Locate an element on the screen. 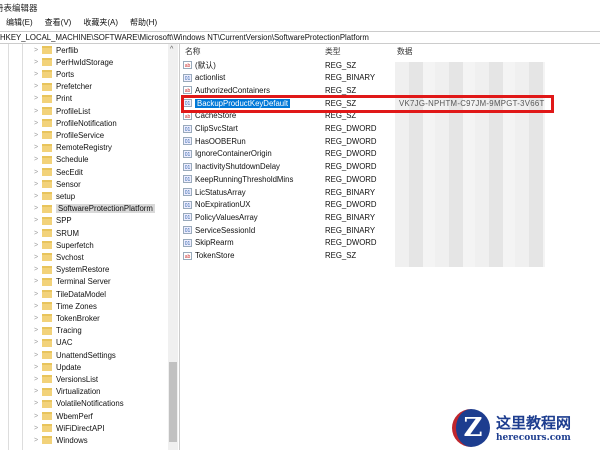  tree-item: > Ports is located at coordinates (54, 74).